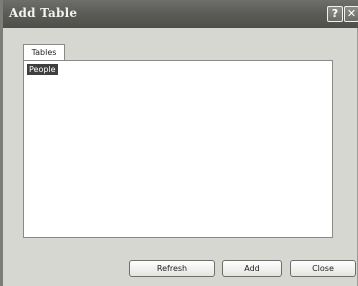  Describe the element at coordinates (42, 69) in the screenshot. I see `list-item-people: People` at that location.